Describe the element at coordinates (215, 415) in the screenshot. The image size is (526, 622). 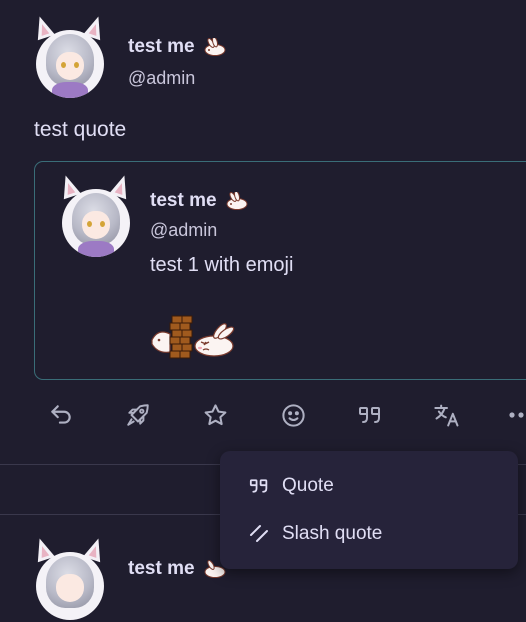
I see `star-icon` at that location.